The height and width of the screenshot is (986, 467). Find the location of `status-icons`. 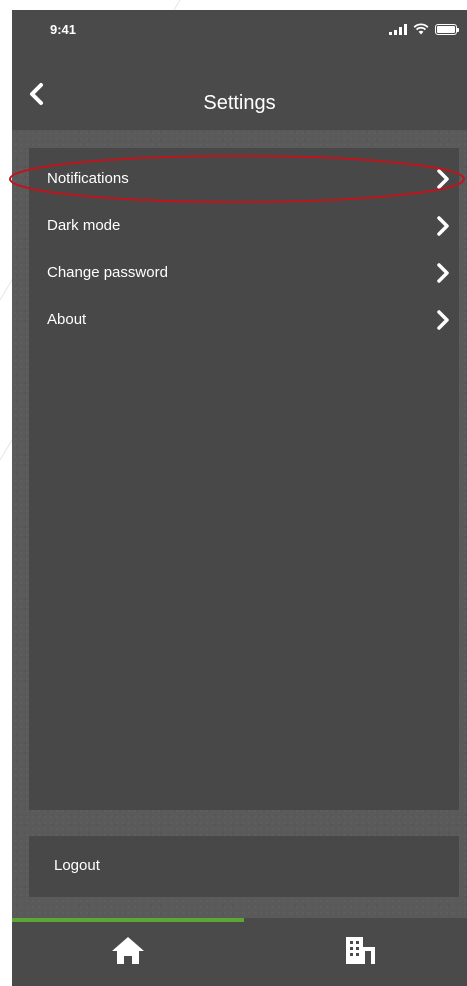

status-icons is located at coordinates (424, 29).